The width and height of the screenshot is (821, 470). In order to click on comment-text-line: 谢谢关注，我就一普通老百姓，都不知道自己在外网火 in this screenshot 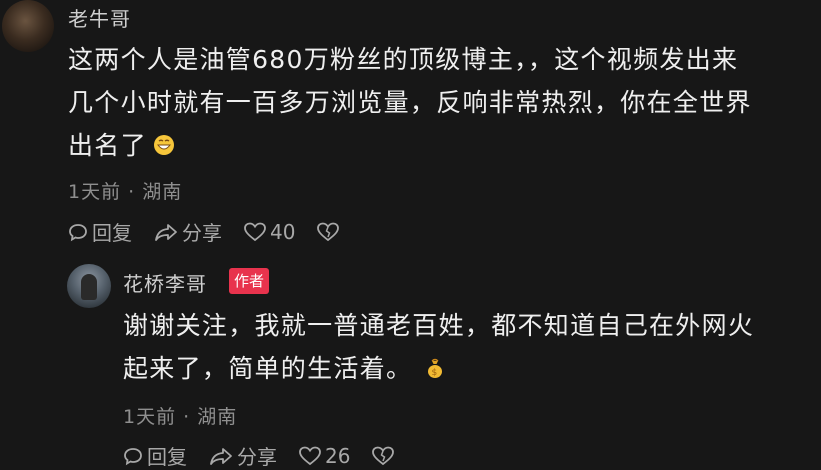, I will do `click(439, 325)`.